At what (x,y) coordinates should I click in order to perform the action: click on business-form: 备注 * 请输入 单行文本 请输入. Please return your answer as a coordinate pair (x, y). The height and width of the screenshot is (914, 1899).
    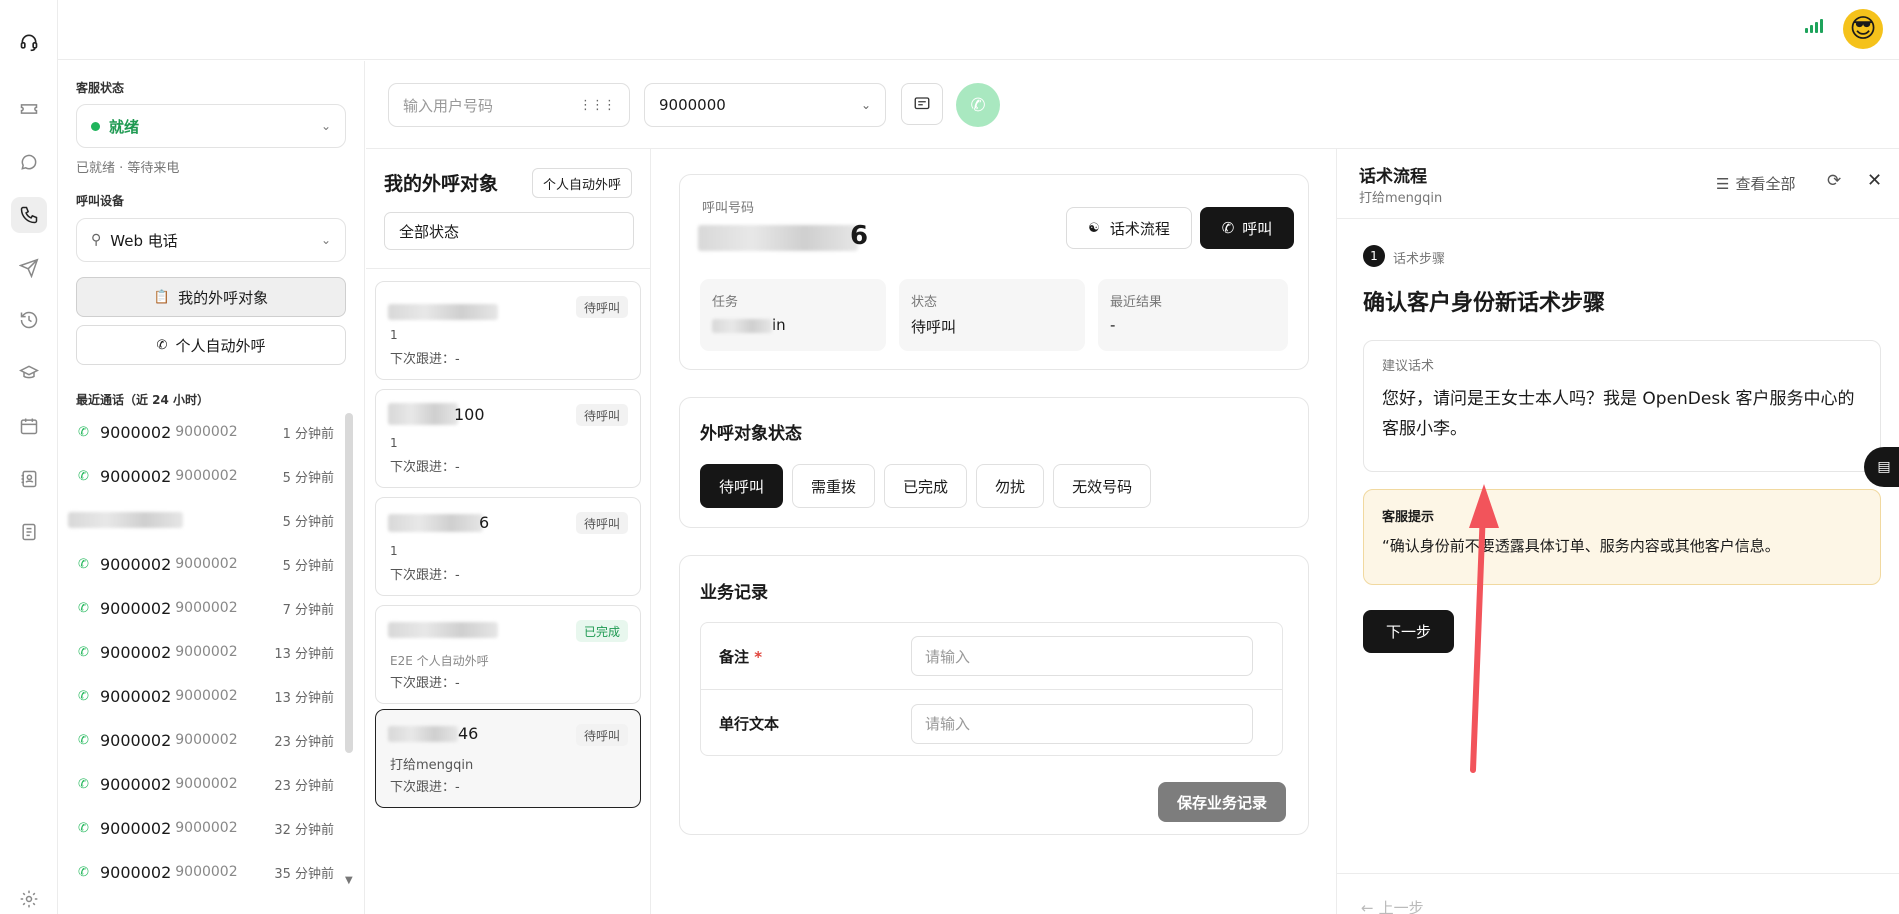
    Looking at the image, I should click on (991, 689).